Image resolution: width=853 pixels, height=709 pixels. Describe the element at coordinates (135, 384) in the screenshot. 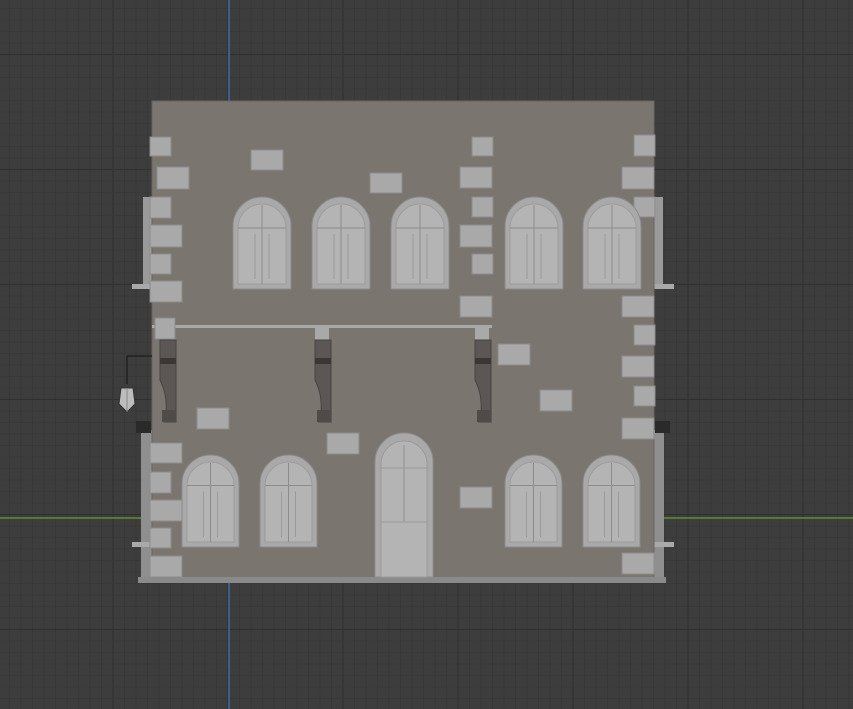

I see `hanging-lantern` at that location.